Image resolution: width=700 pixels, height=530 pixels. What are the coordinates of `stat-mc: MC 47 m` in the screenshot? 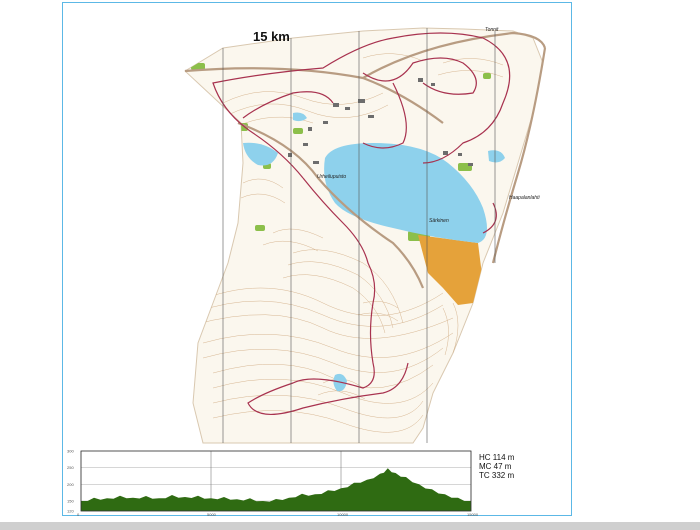 It's located at (495, 466).